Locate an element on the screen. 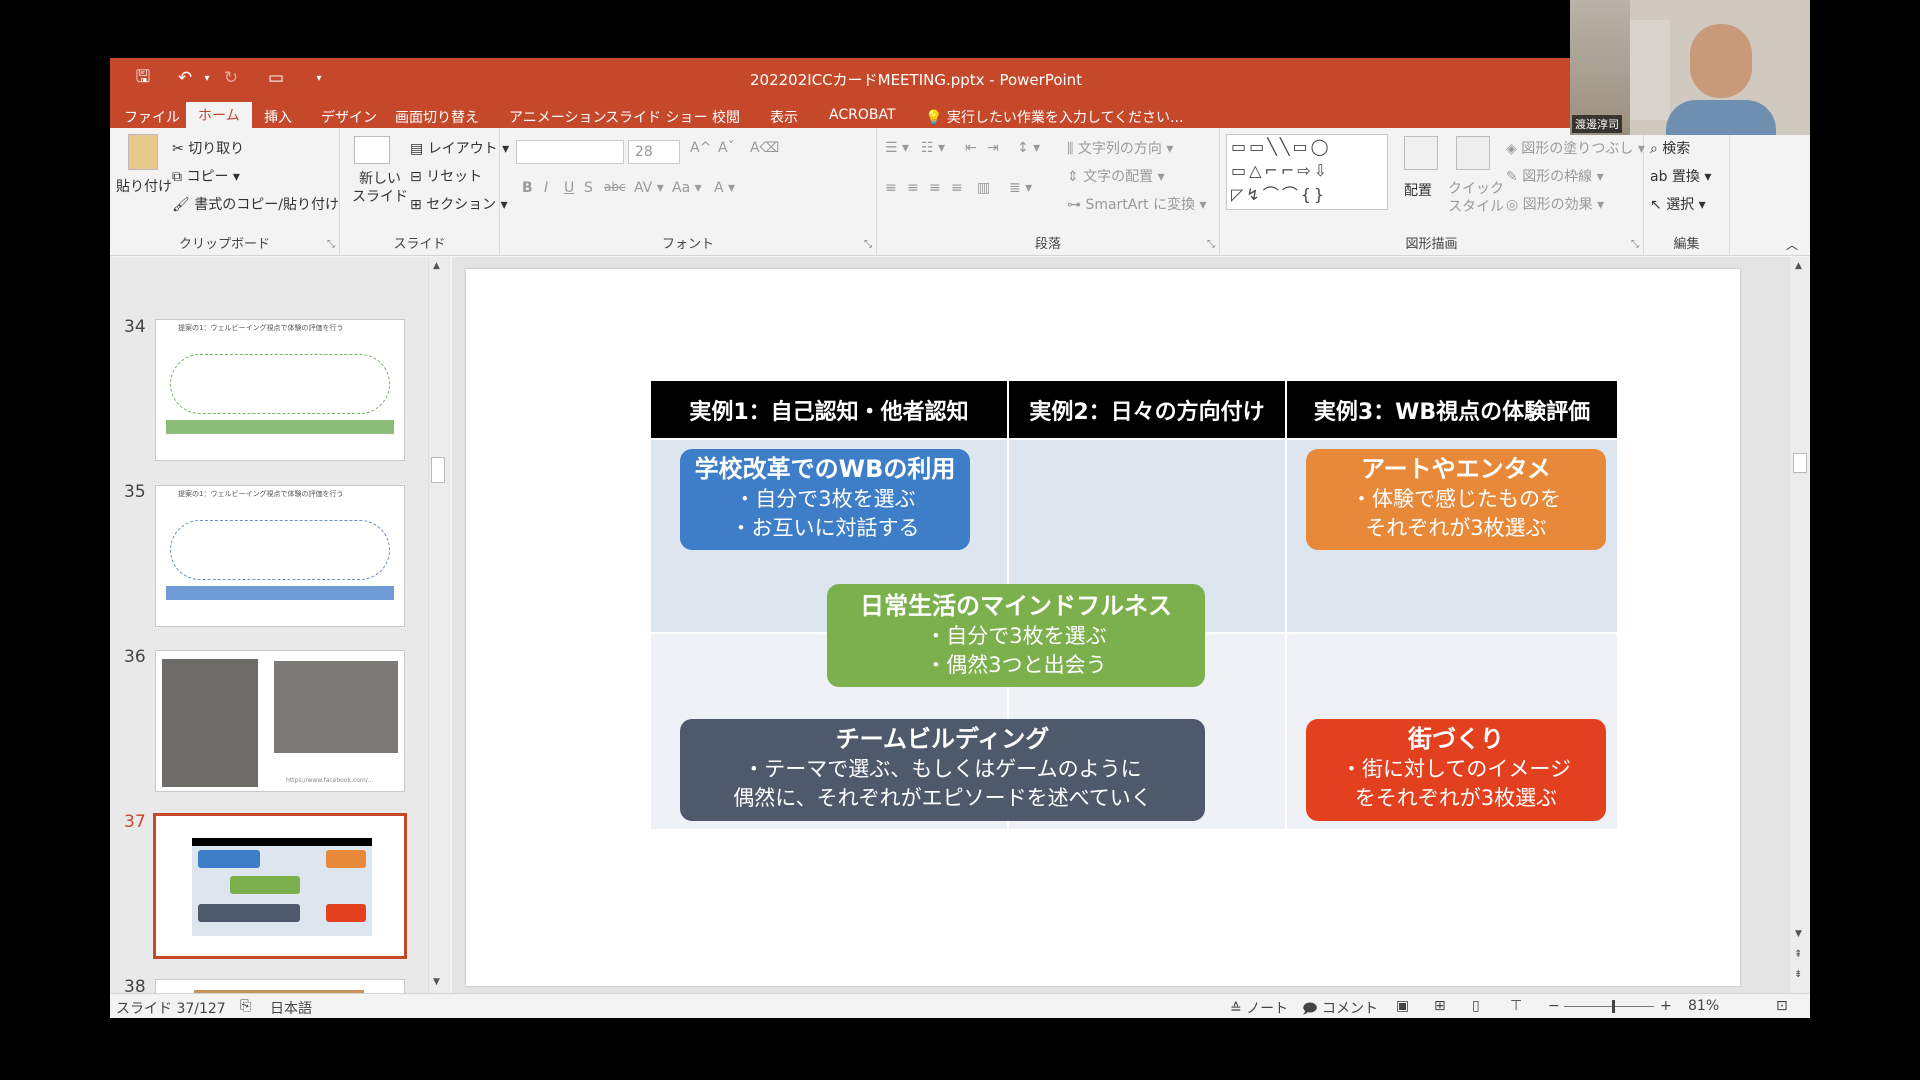 The height and width of the screenshot is (1080, 1920). decrease-indent-icon: ⇤ is located at coordinates (971, 148).